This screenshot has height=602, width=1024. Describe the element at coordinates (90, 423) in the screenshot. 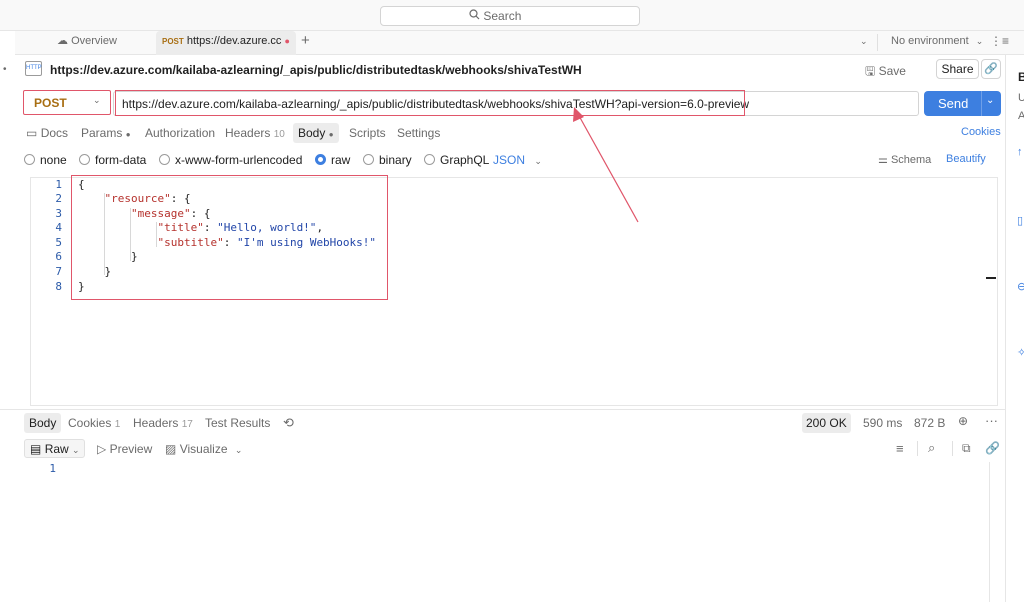

I see `response-cookies-label: Cookies` at that location.